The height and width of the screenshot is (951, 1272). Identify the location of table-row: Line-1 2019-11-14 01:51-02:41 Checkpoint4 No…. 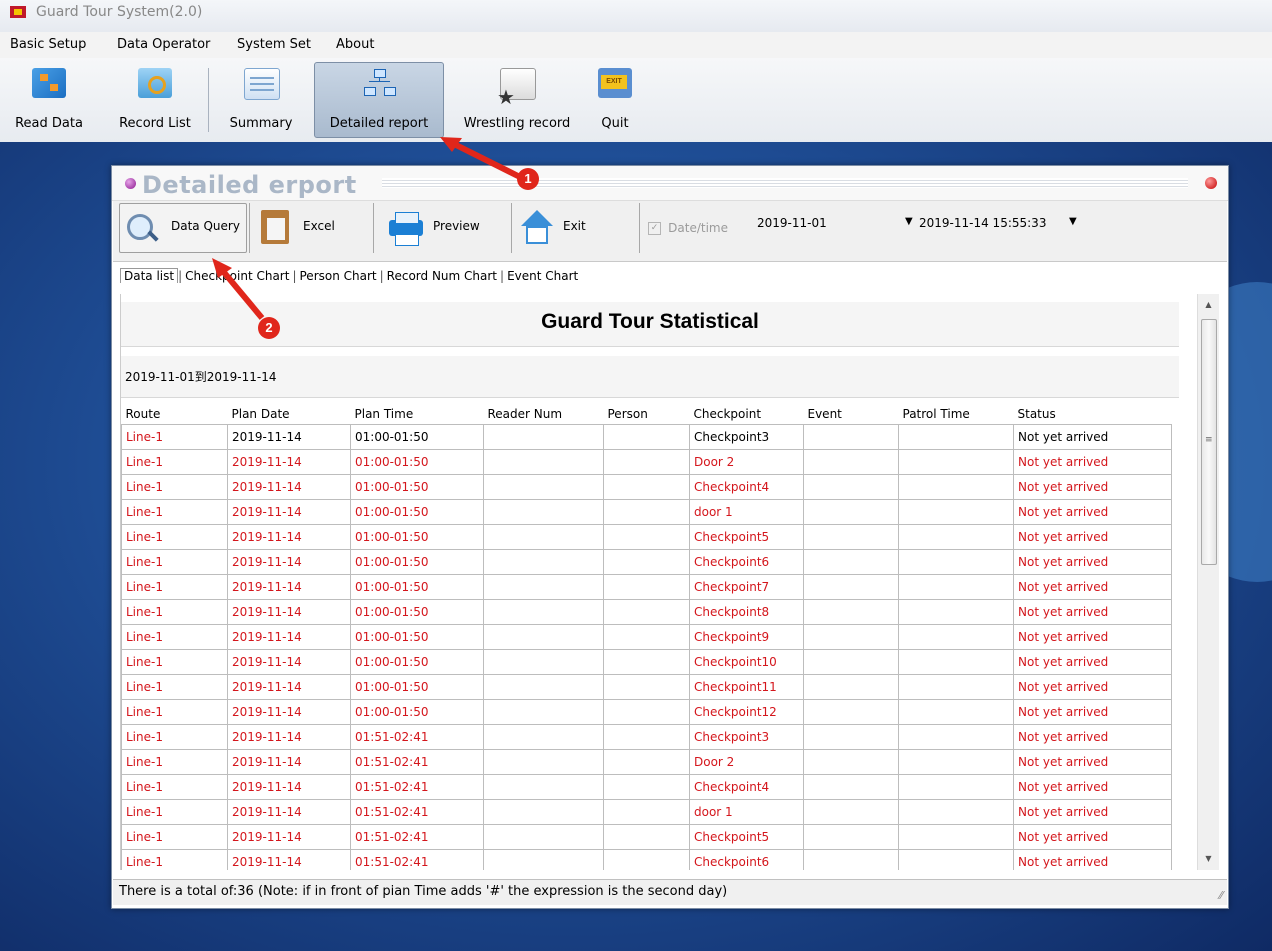
(646, 787).